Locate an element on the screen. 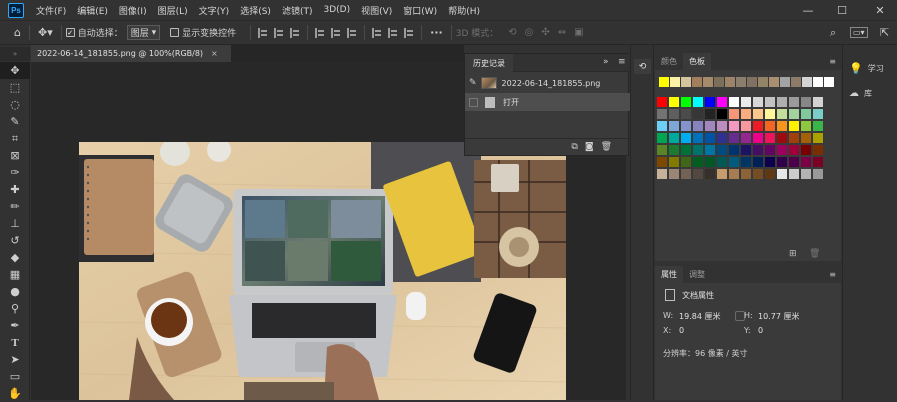  distribute-top-icon is located at coordinates (377, 32).